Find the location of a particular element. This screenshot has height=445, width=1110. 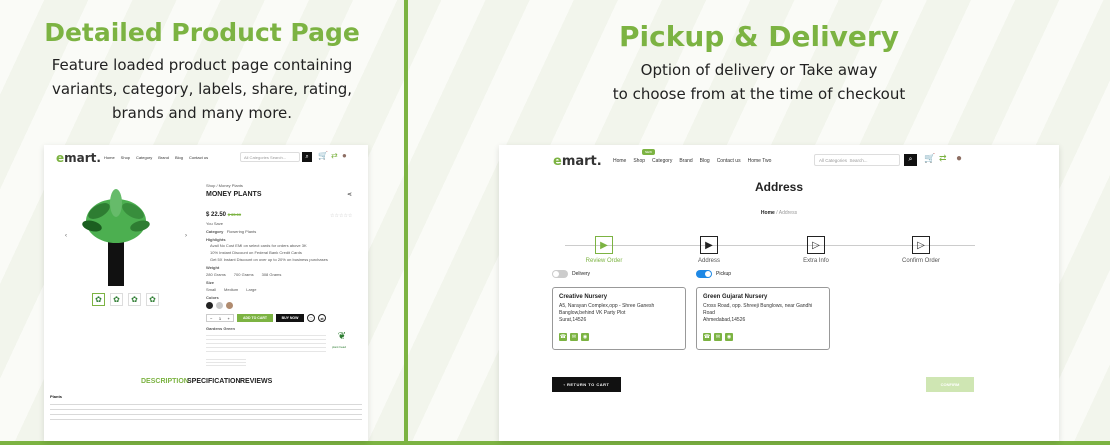

wishlist-icon: ♡ is located at coordinates (311, 318).